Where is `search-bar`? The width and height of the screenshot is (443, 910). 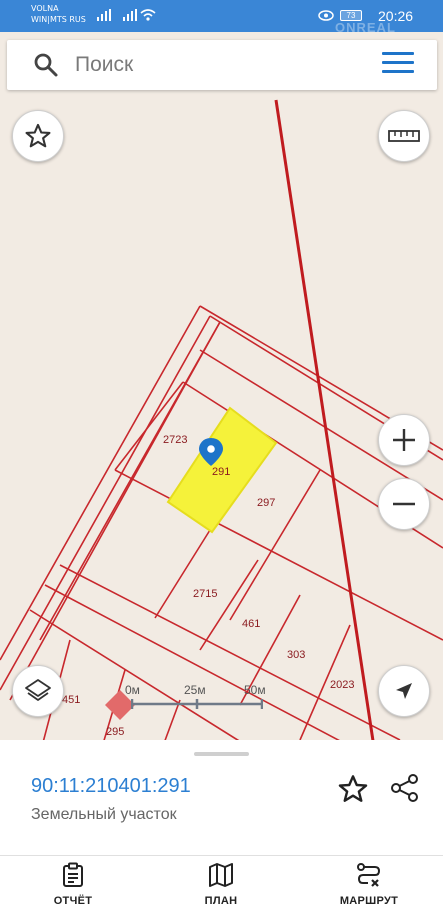 search-bar is located at coordinates (222, 65).